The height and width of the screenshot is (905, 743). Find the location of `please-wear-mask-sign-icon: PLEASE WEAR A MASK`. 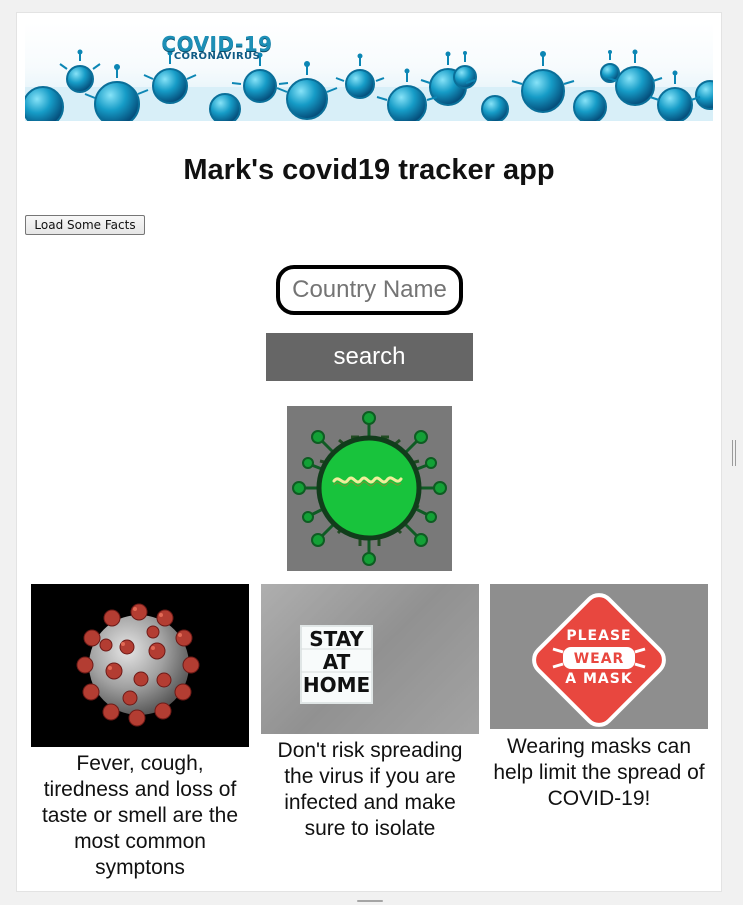

please-wear-mask-sign-icon: PLEASE WEAR A MASK is located at coordinates (599, 656).